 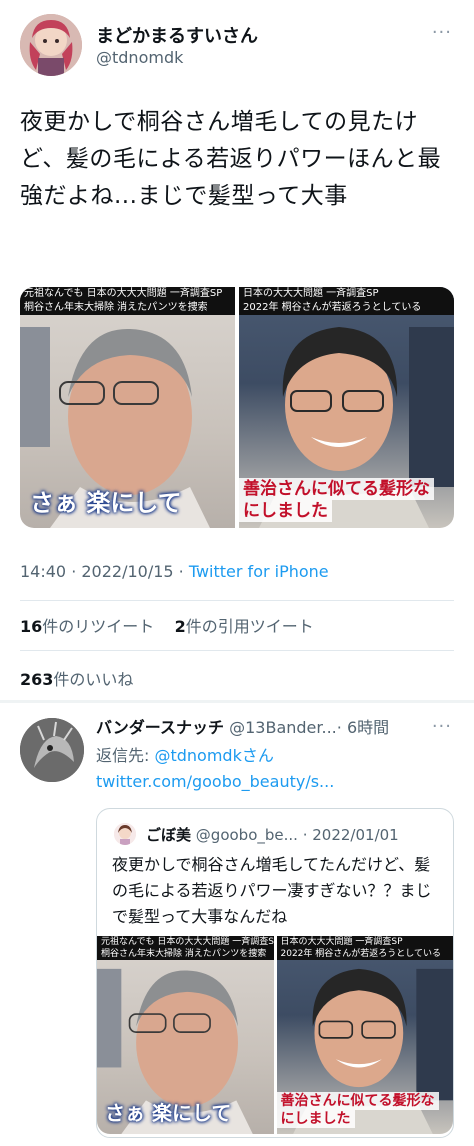 I want to click on reply-author-line: バンダースナッチ @13Bander...· 6時間, so click(x=242, y=726).